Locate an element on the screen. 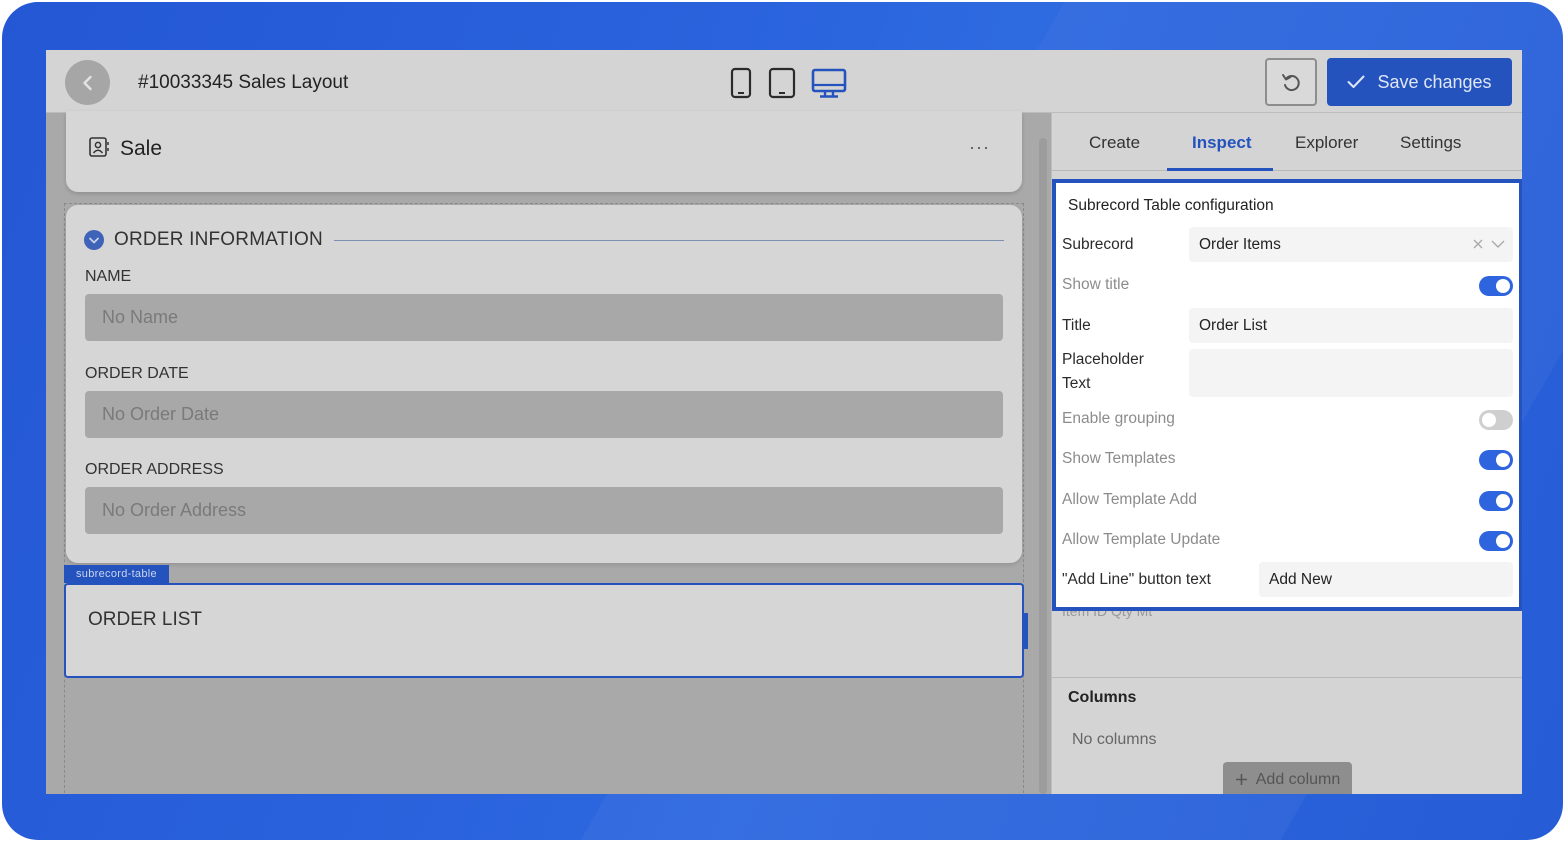 Image resolution: width=1566 pixels, height=842 pixels. collapse-chevron-icon is located at coordinates (94, 240).